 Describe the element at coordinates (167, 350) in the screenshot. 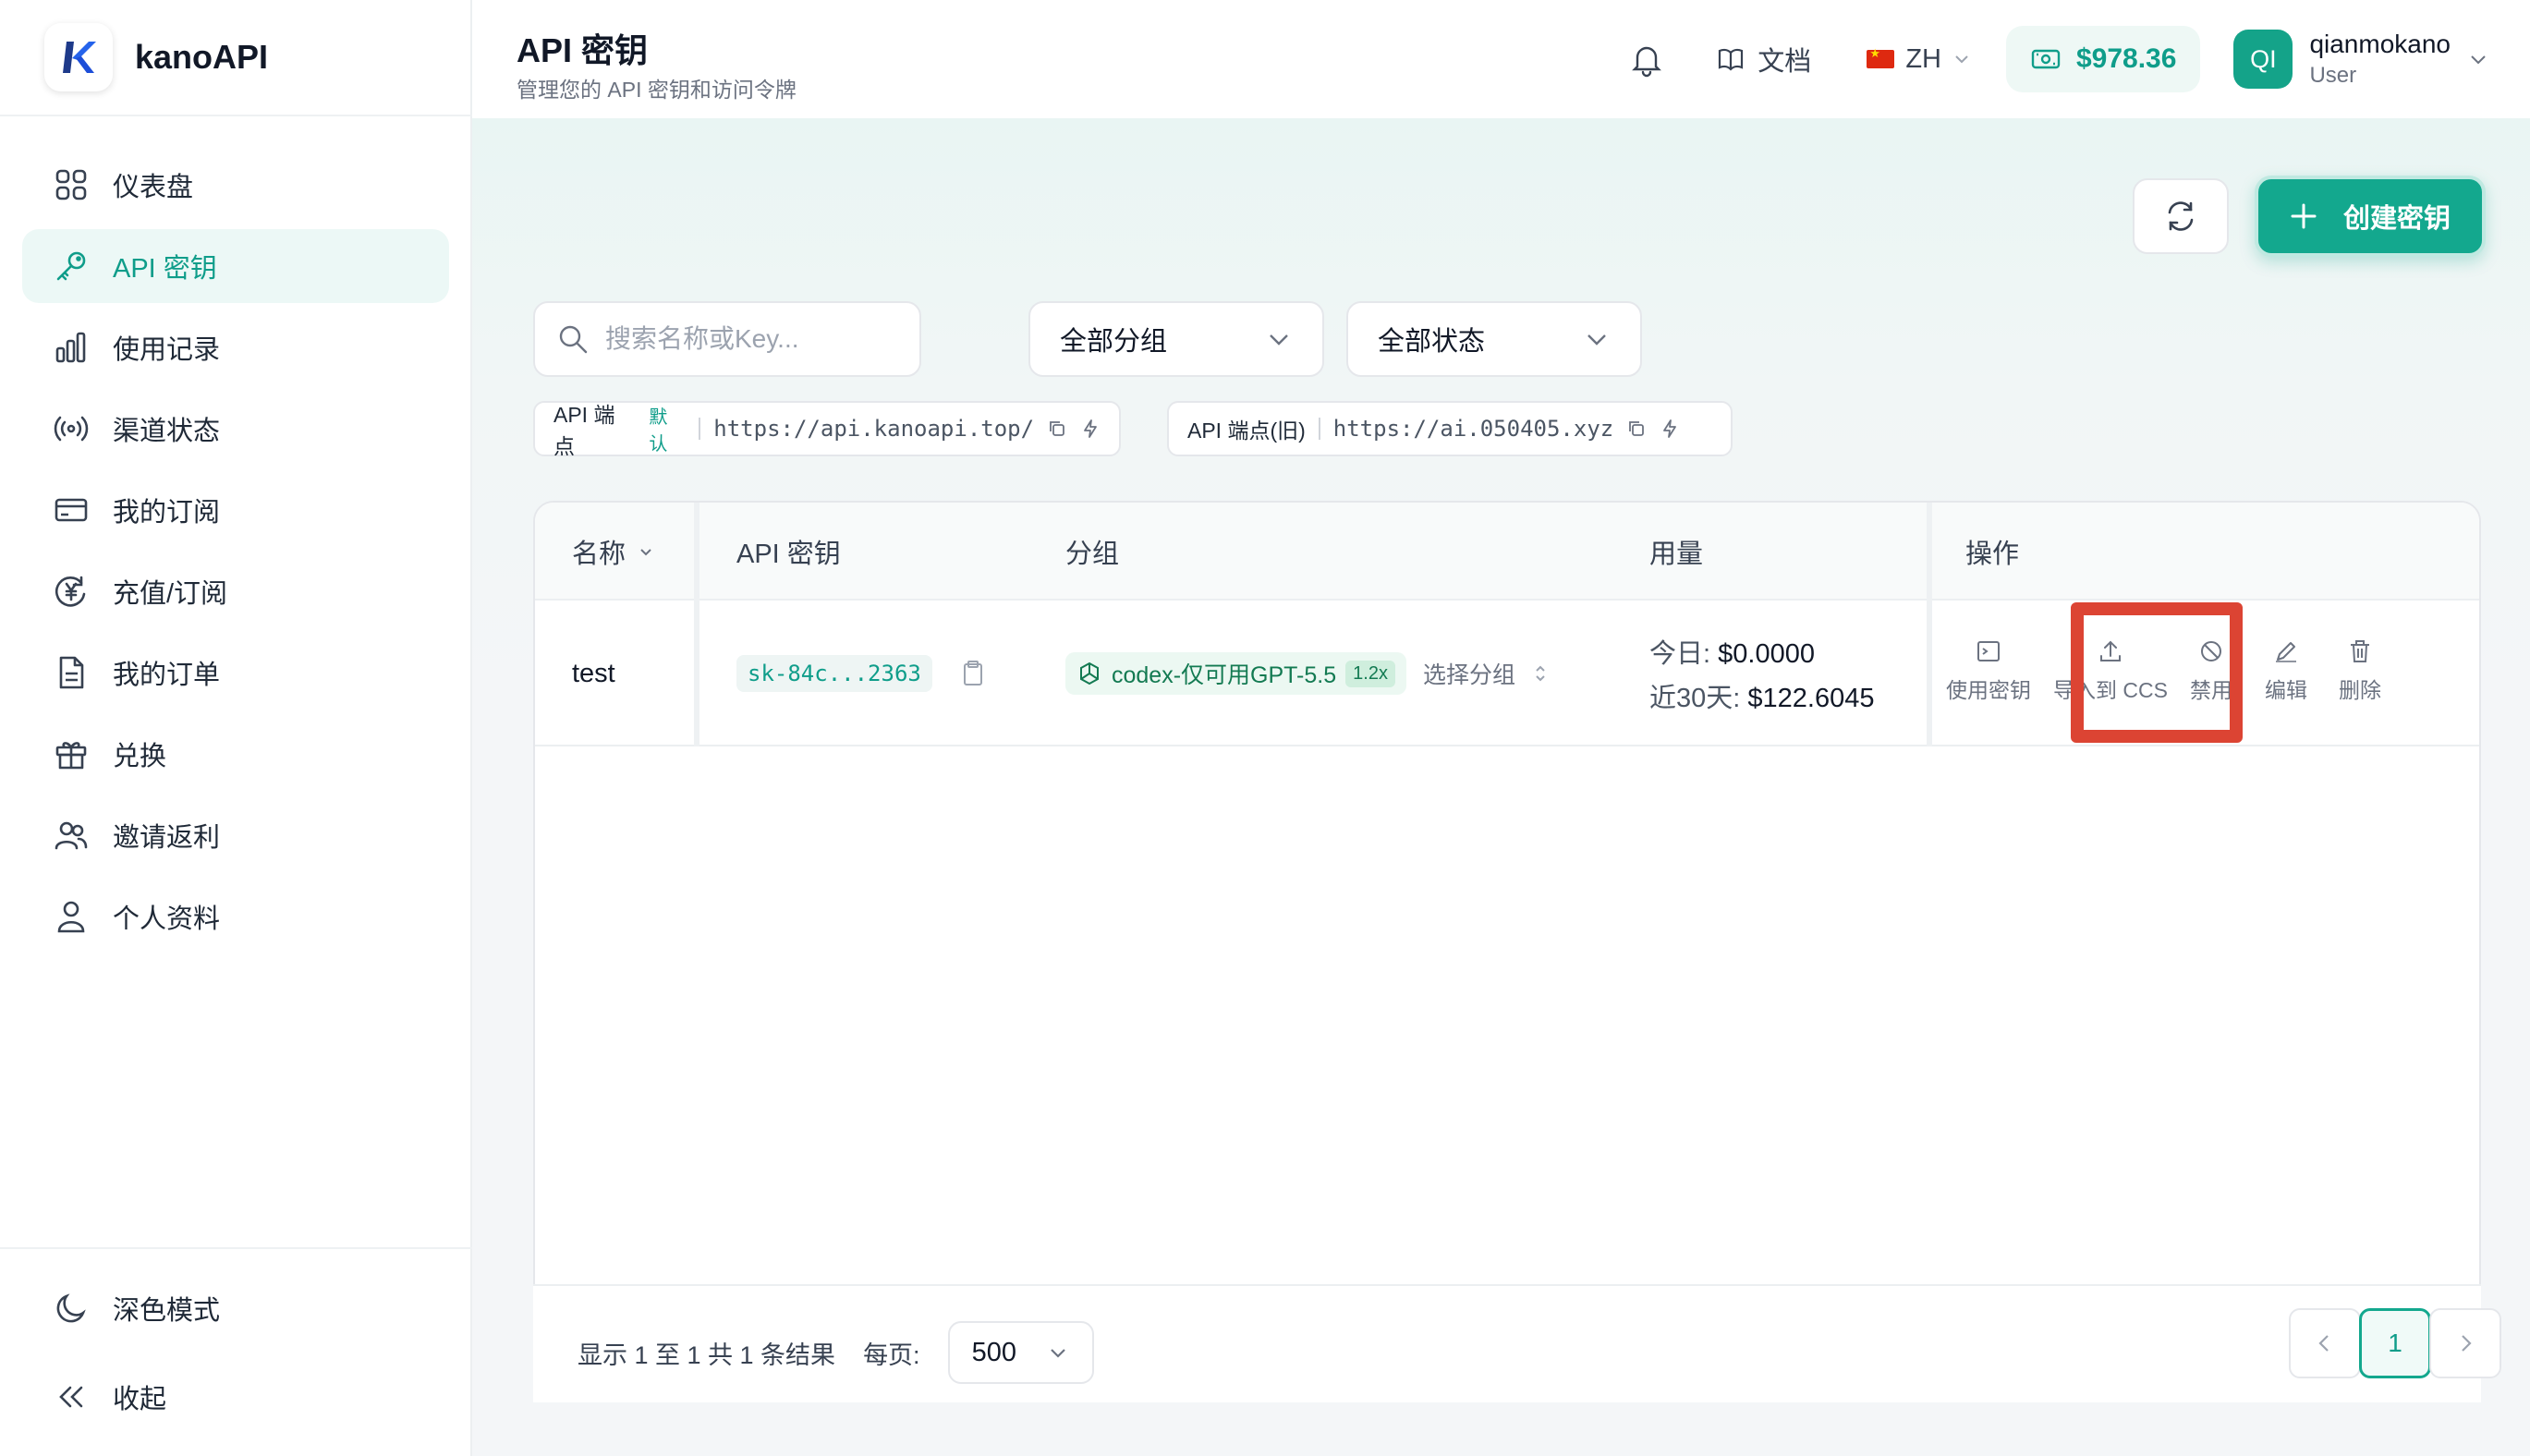

I see `sidebar-item-label: 使用记录` at that location.